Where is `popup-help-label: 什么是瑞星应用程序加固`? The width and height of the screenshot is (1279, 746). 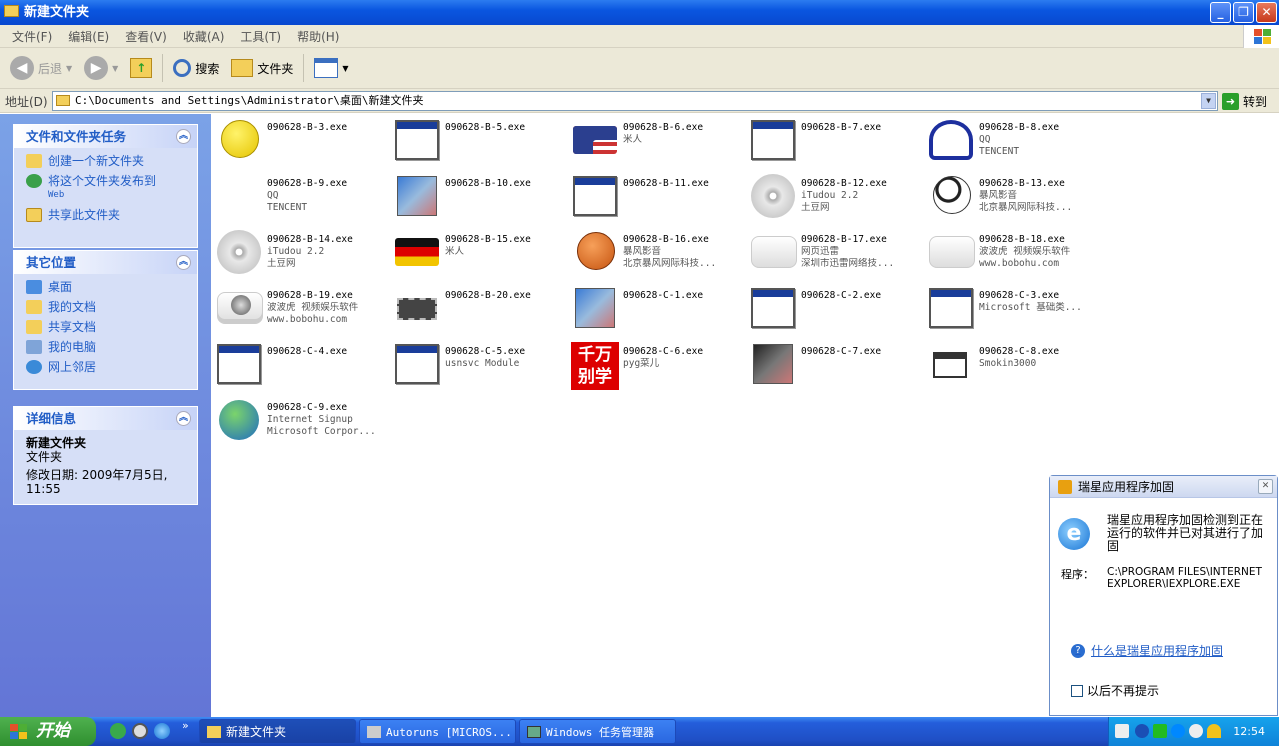
popup-help-label: 什么是瑞星应用程序加固 is located at coordinates (1157, 651).